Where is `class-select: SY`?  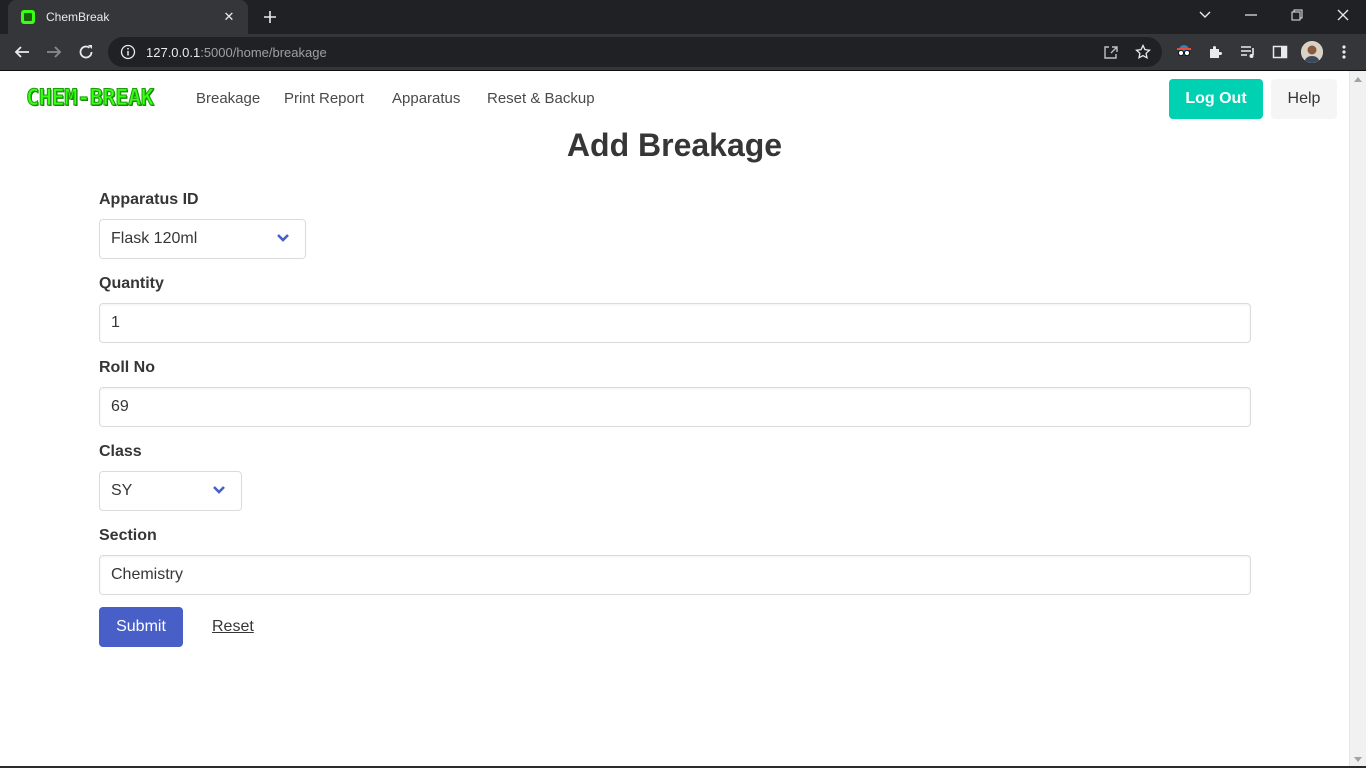 class-select: SY is located at coordinates (170, 491).